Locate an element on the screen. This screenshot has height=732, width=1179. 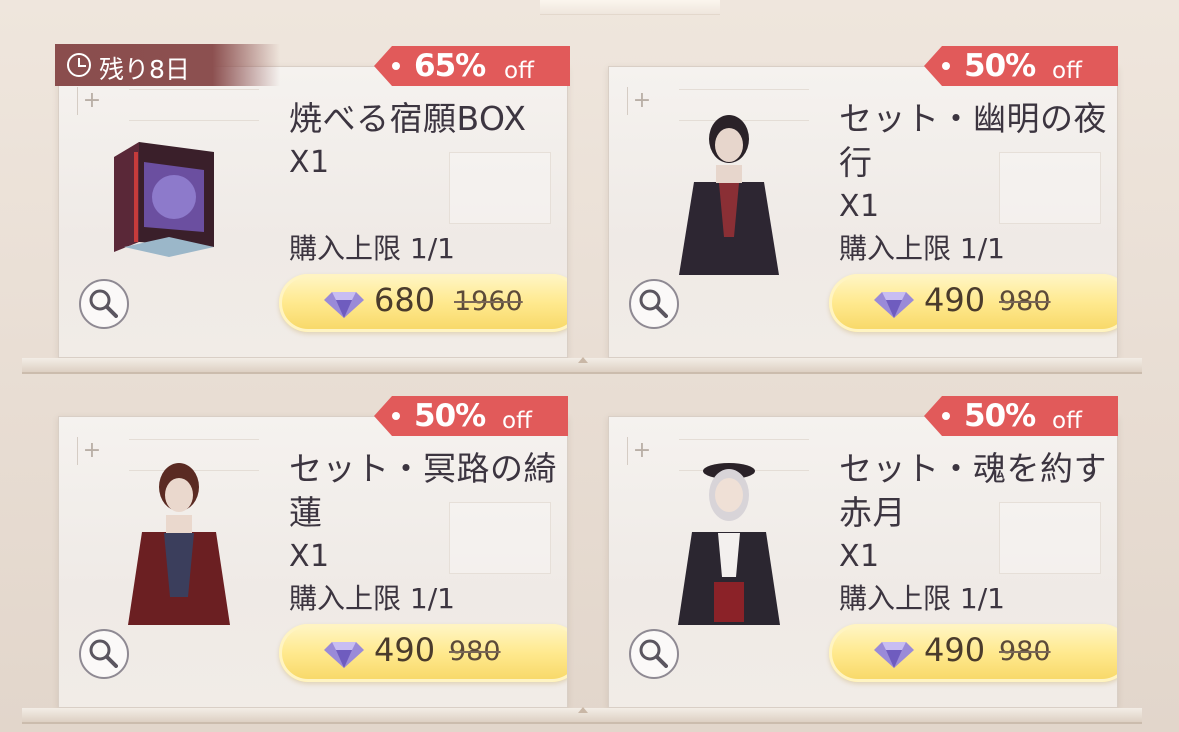
item-title: セット・魂を約す赤月 X1 is located at coordinates (974, 513).